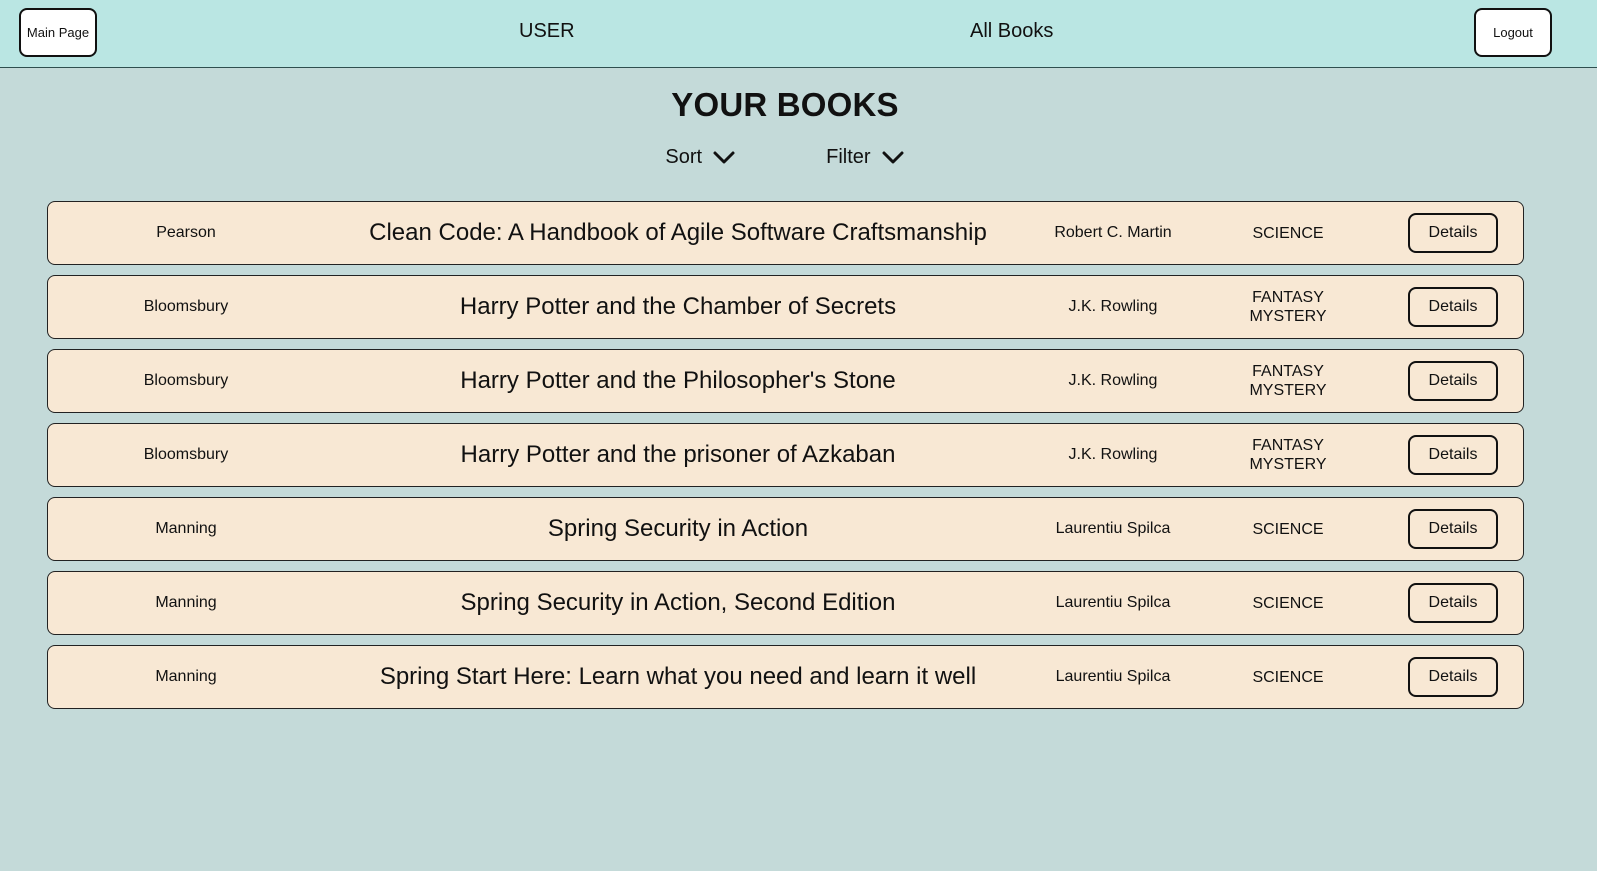 The image size is (1597, 871). I want to click on book-title: Harry Potter and the Philosopher's Stone, so click(678, 380).